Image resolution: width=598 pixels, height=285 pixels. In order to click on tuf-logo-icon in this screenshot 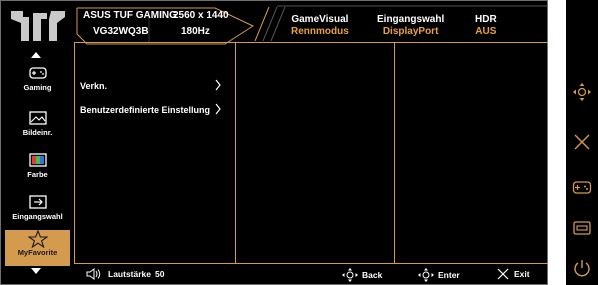, I will do `click(38, 26)`.